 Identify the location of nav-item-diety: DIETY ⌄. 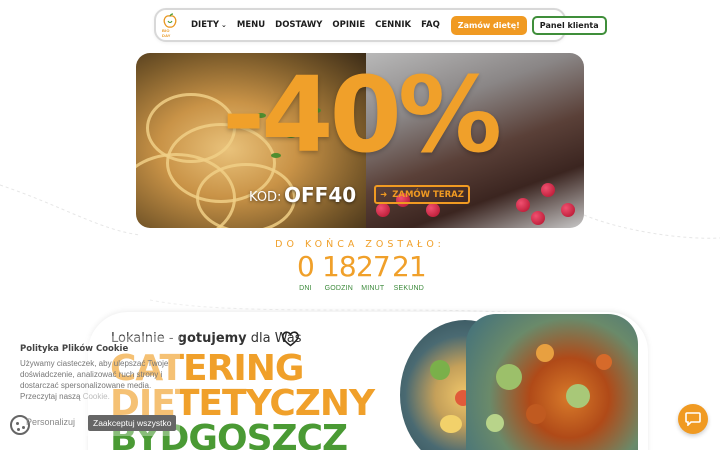
(209, 25).